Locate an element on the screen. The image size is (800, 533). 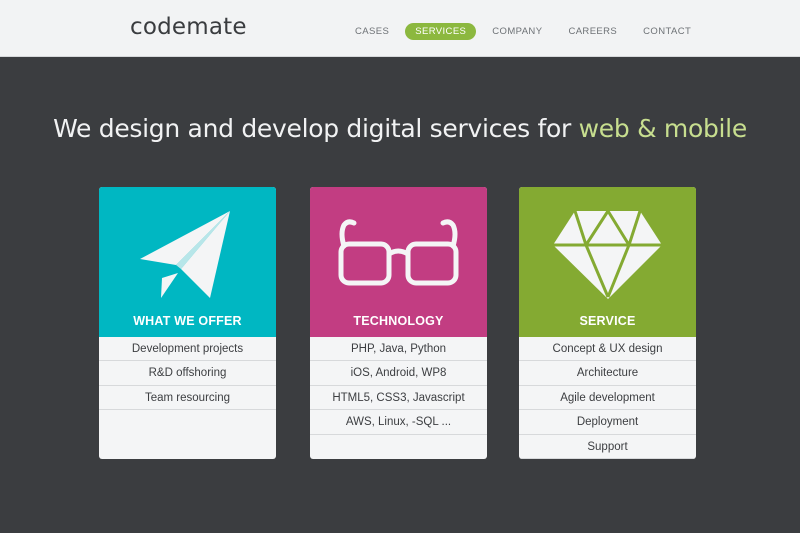
card-title: TECHNOLOGY is located at coordinates (398, 321).